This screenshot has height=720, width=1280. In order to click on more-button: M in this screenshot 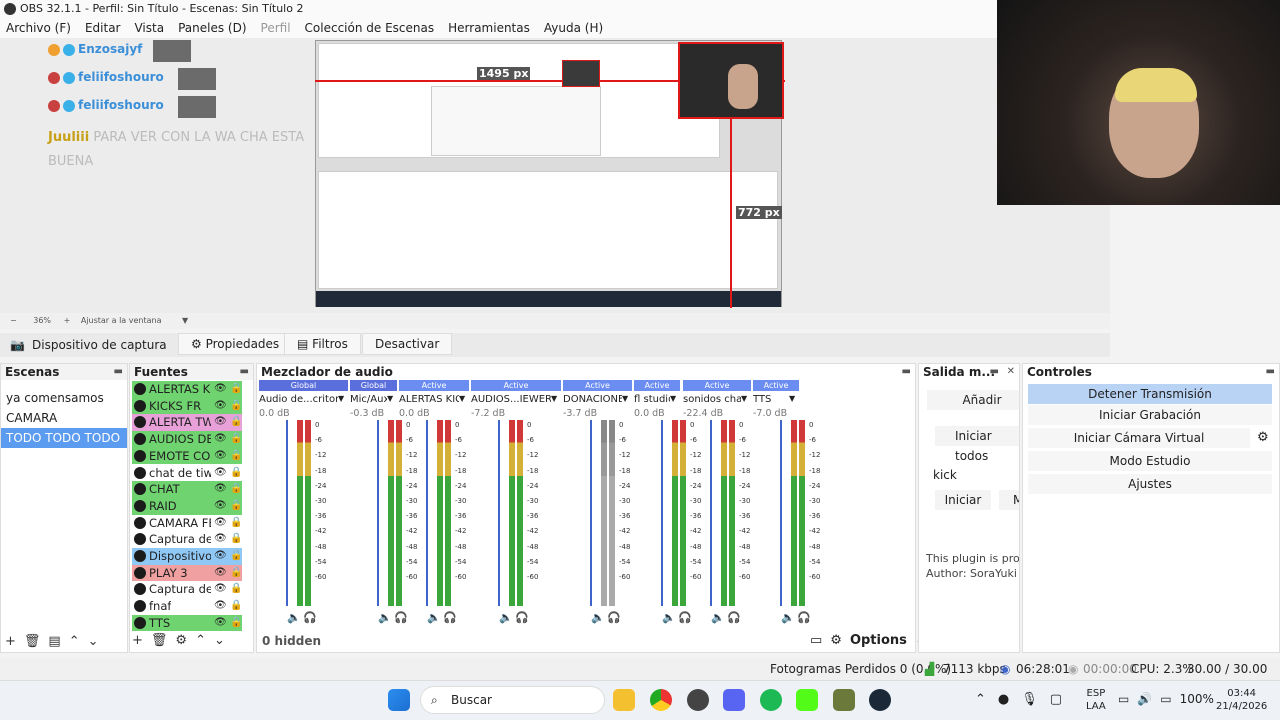, I will do `click(1009, 500)`.